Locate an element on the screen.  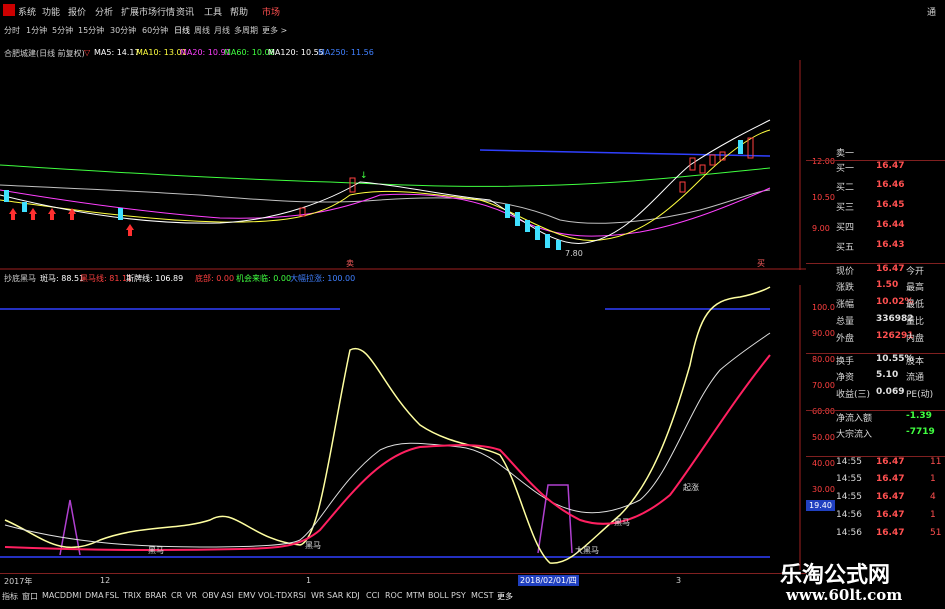
ma250-label: MA250: 11.56 is located at coordinates (346, 52).